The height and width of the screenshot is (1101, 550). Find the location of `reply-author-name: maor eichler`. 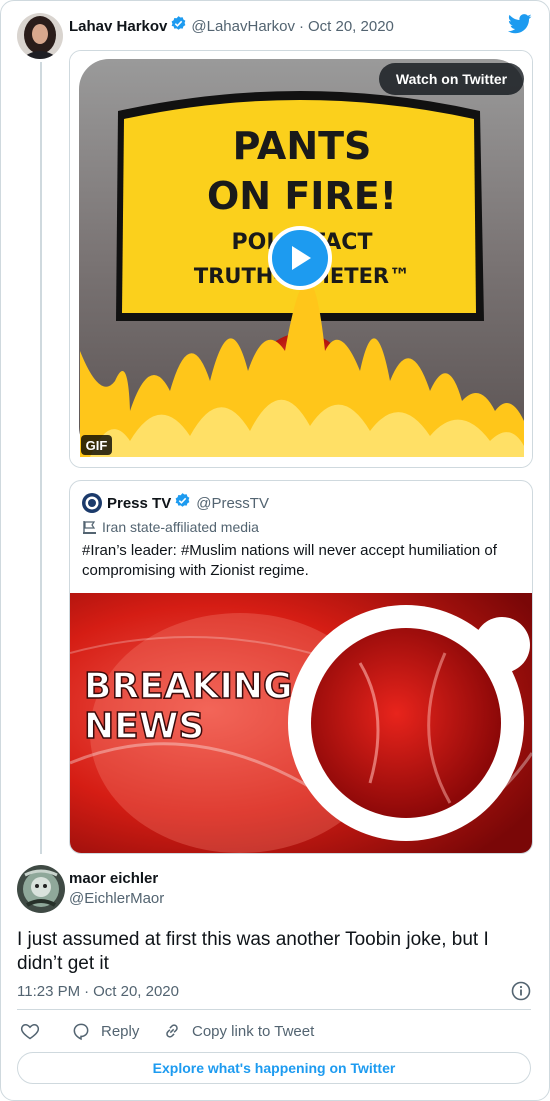

reply-author-name: maor eichler is located at coordinates (113, 878).